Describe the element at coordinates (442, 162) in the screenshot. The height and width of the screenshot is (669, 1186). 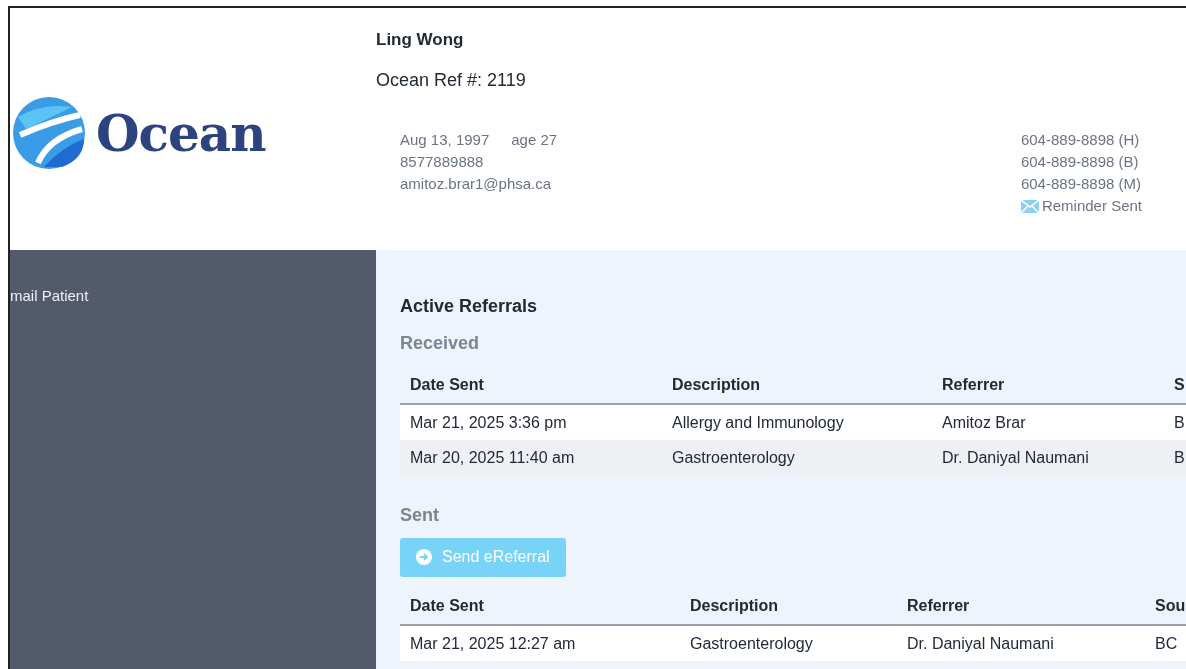
I see `health-number: 8577889888` at that location.